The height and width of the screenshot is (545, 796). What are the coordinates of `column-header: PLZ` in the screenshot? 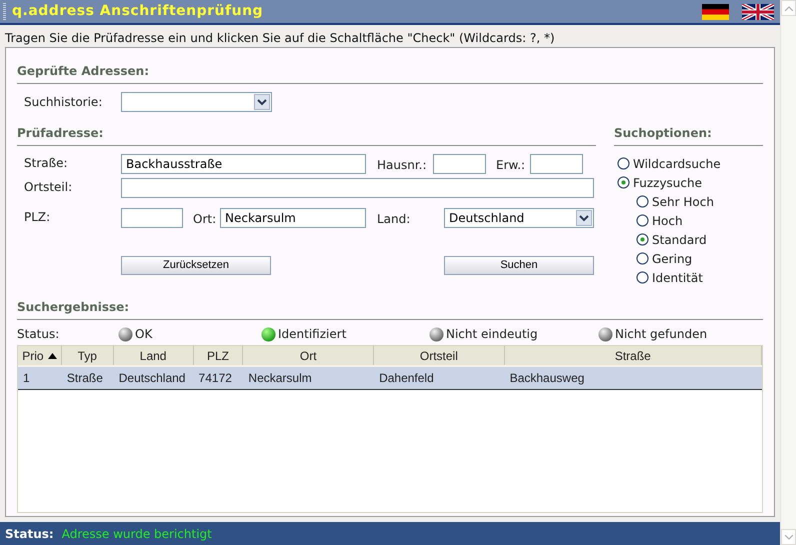 It's located at (219, 355).